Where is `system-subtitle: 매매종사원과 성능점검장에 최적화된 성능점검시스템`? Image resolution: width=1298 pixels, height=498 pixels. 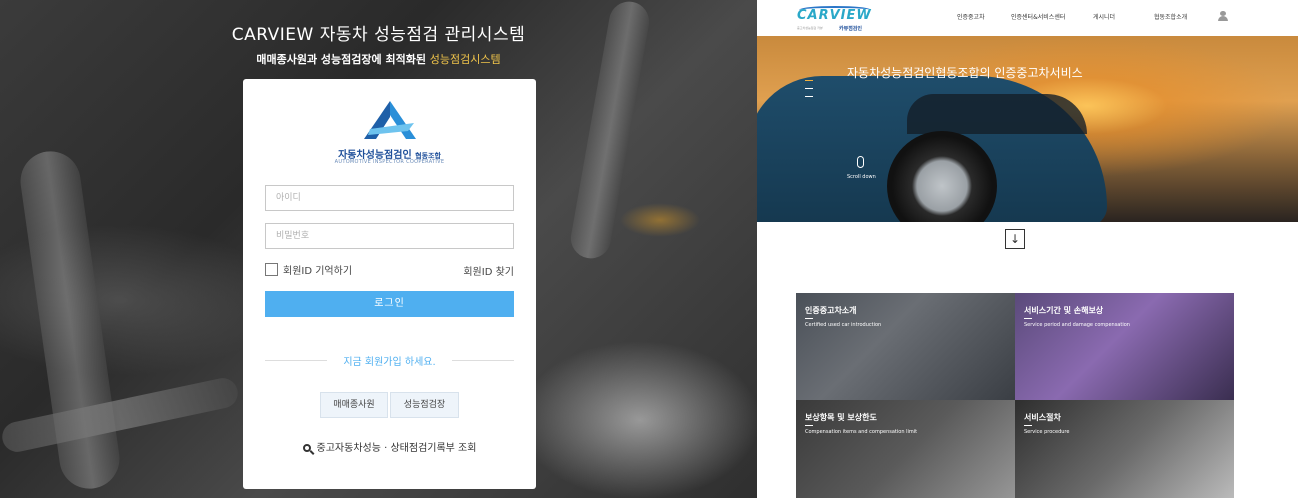 system-subtitle: 매매종사원과 성능점검장에 최적화된 성능점검시스템 is located at coordinates (378, 59).